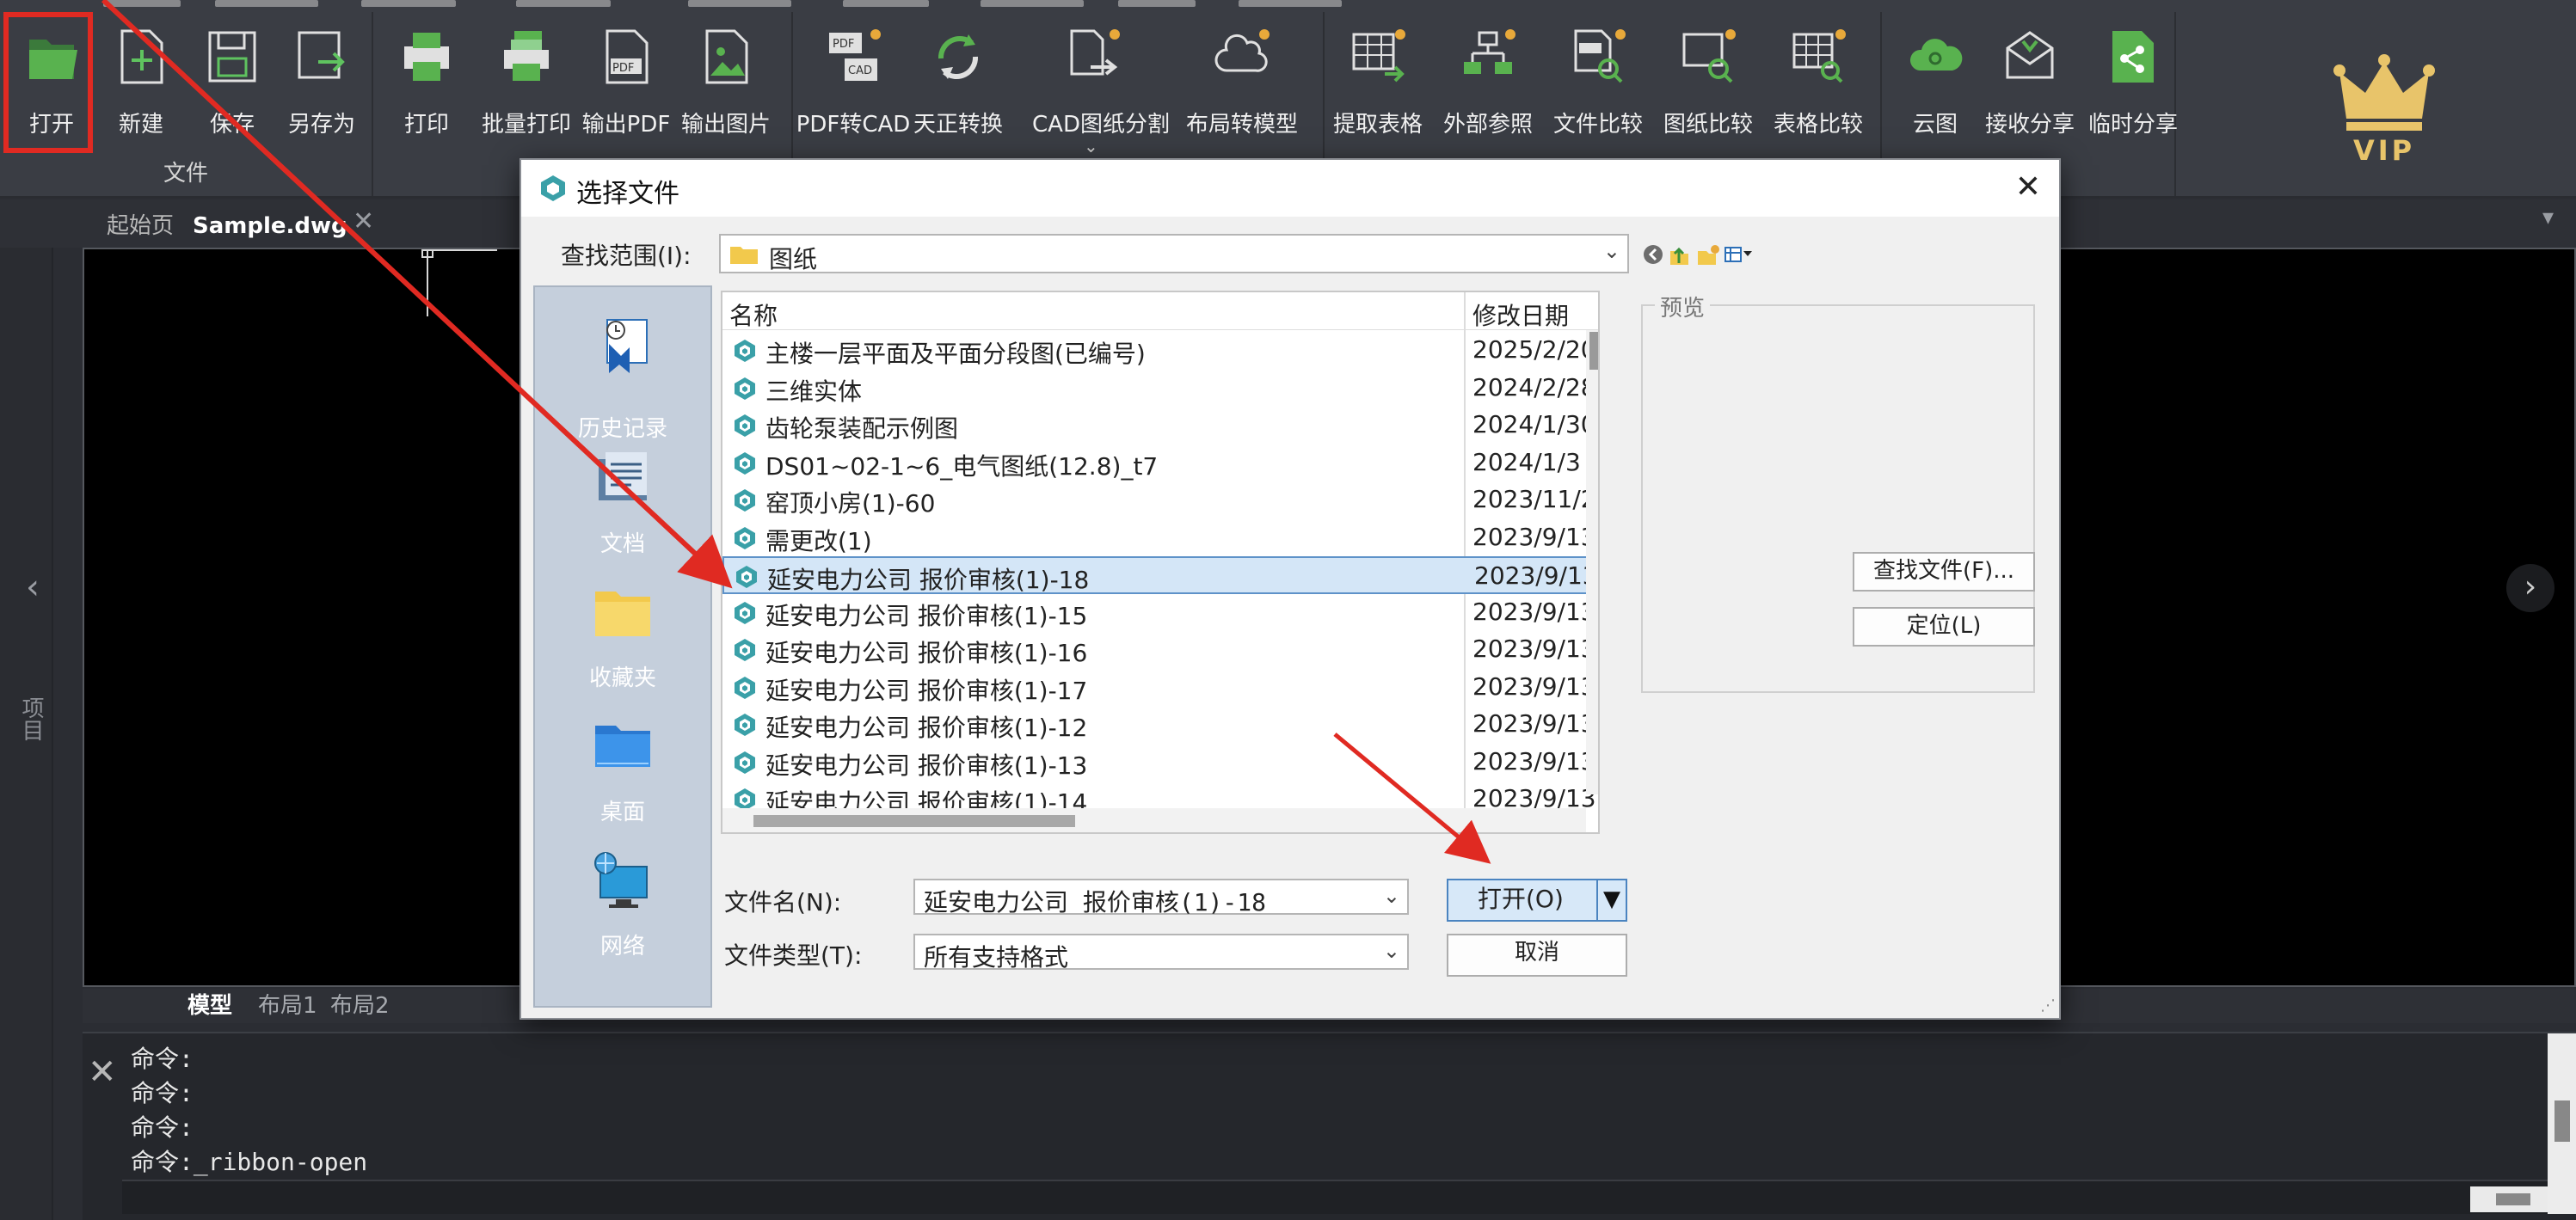 The width and height of the screenshot is (2576, 1220). What do you see at coordinates (1592, 562) in the screenshot?
I see `file-list-vscroll` at bounding box center [1592, 562].